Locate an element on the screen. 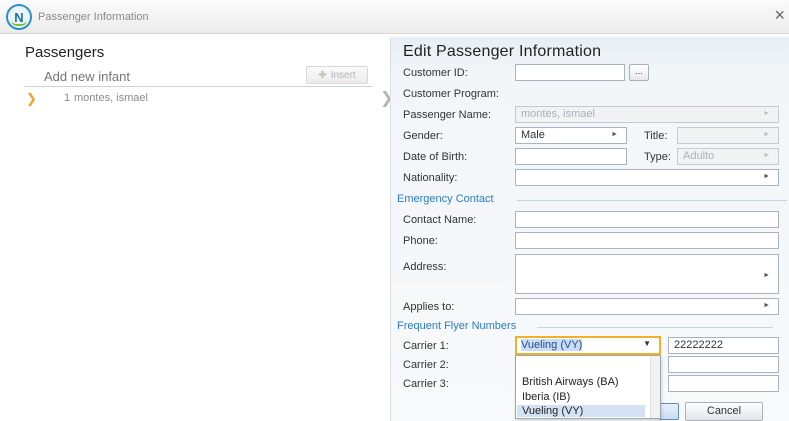  selected-arrow-icon: ❯ is located at coordinates (31, 98).